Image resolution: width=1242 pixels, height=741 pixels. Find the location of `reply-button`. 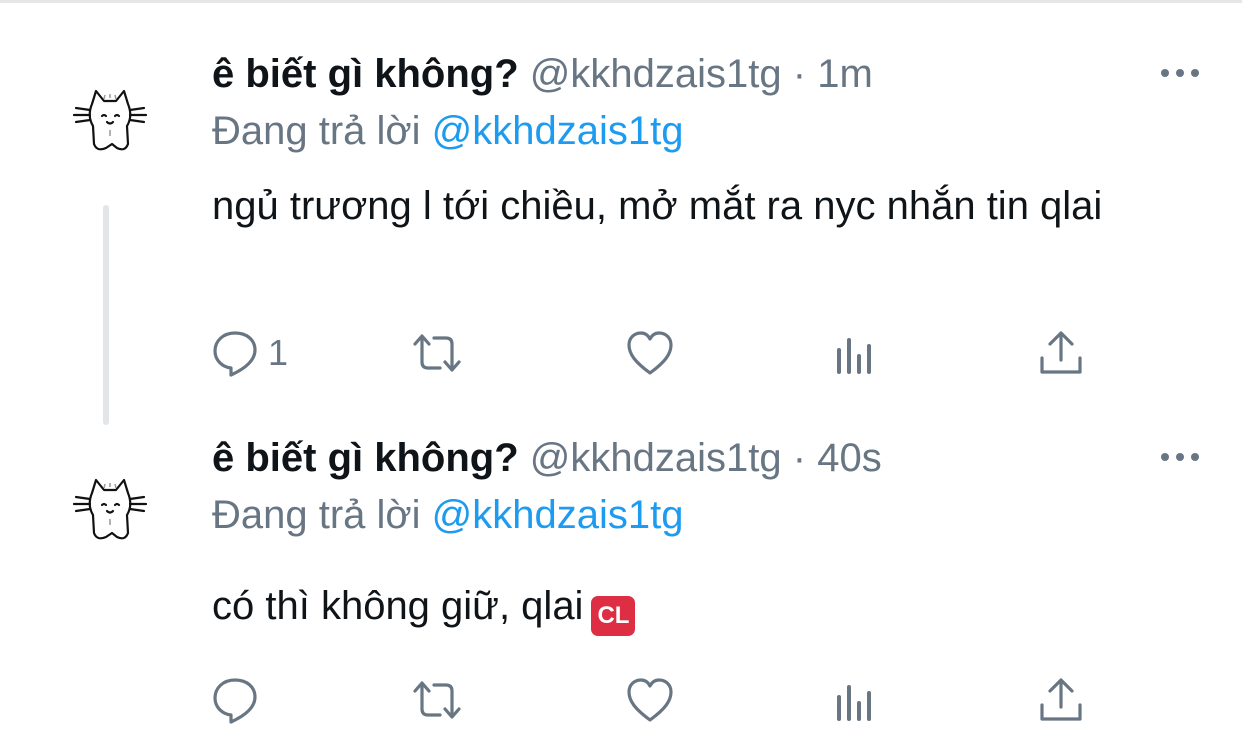

reply-button is located at coordinates (239, 700).